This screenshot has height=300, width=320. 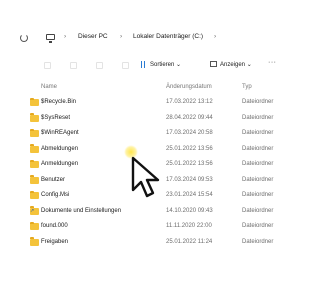 I want to click on file-row: $WinREAgent 17.03.2024 20:58 Dateiordner, so click(x=150, y=134).